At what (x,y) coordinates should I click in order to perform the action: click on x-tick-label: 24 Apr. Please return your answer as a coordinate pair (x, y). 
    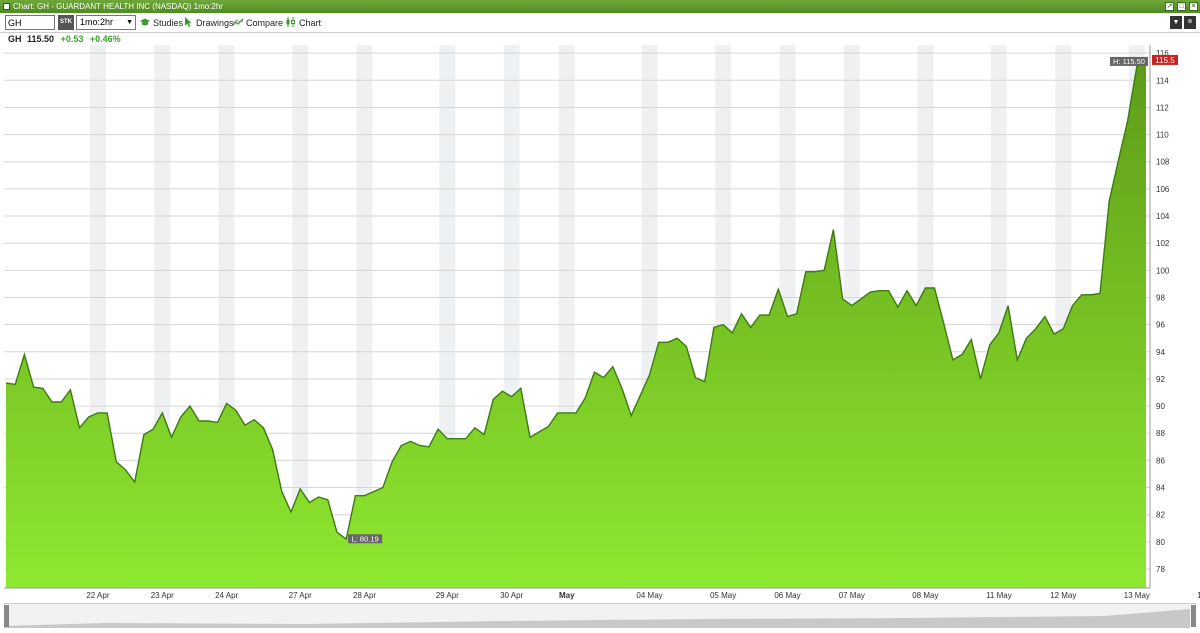
    Looking at the image, I should click on (226, 595).